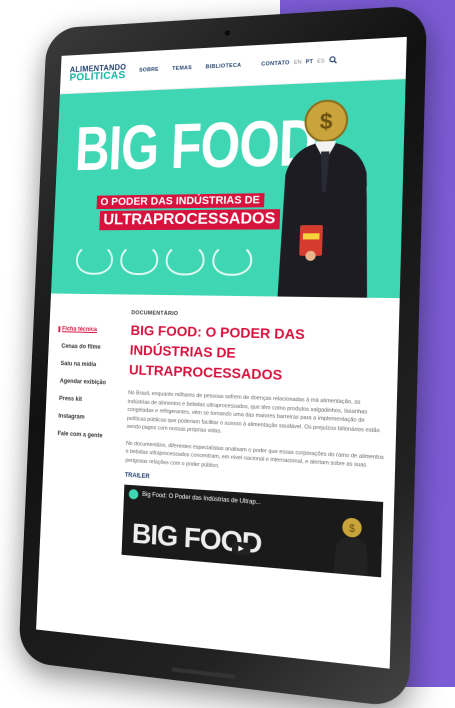 The width and height of the screenshot is (455, 708). Describe the element at coordinates (155, 314) in the screenshot. I see `category-label: DOCUMENTÁRIO` at that location.